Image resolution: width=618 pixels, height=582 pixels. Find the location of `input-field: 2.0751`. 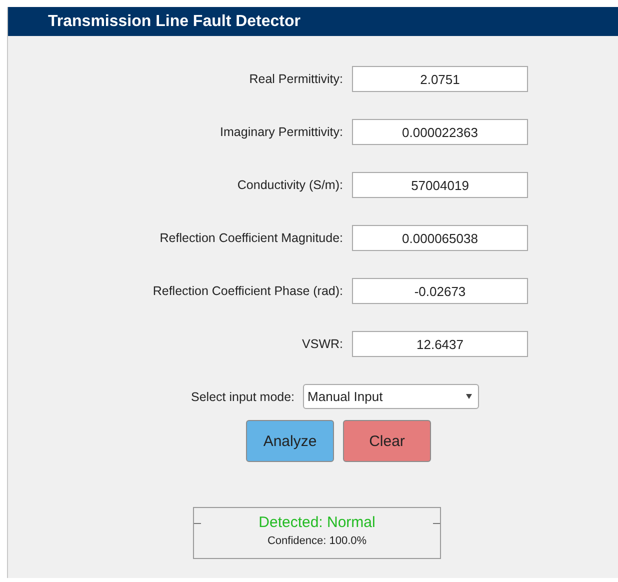

input-field: 2.0751 is located at coordinates (440, 79).